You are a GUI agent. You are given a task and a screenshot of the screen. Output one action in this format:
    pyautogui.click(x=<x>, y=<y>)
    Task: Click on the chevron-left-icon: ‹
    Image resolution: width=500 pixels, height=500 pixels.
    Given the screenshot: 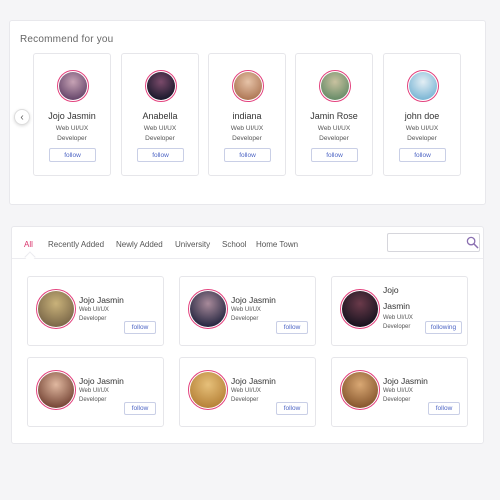 What is the action you would take?
    pyautogui.click(x=22, y=117)
    